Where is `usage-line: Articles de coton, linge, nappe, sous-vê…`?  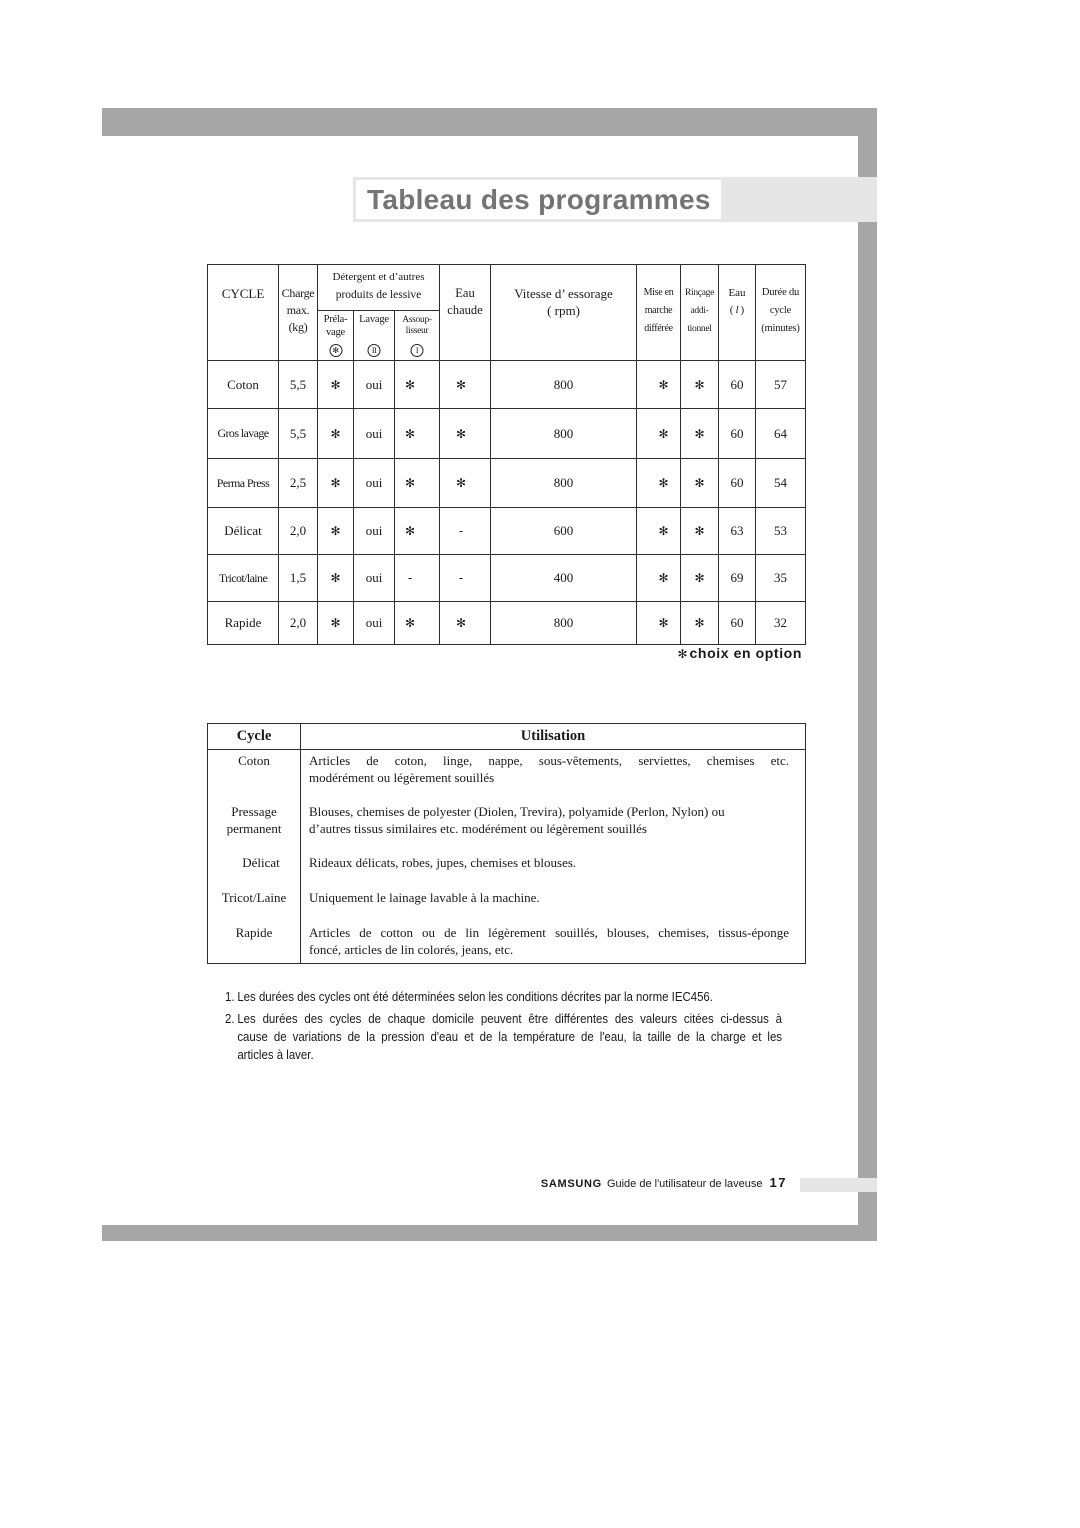
usage-line: Articles de coton, linge, nappe, sous-vê… is located at coordinates (549, 760).